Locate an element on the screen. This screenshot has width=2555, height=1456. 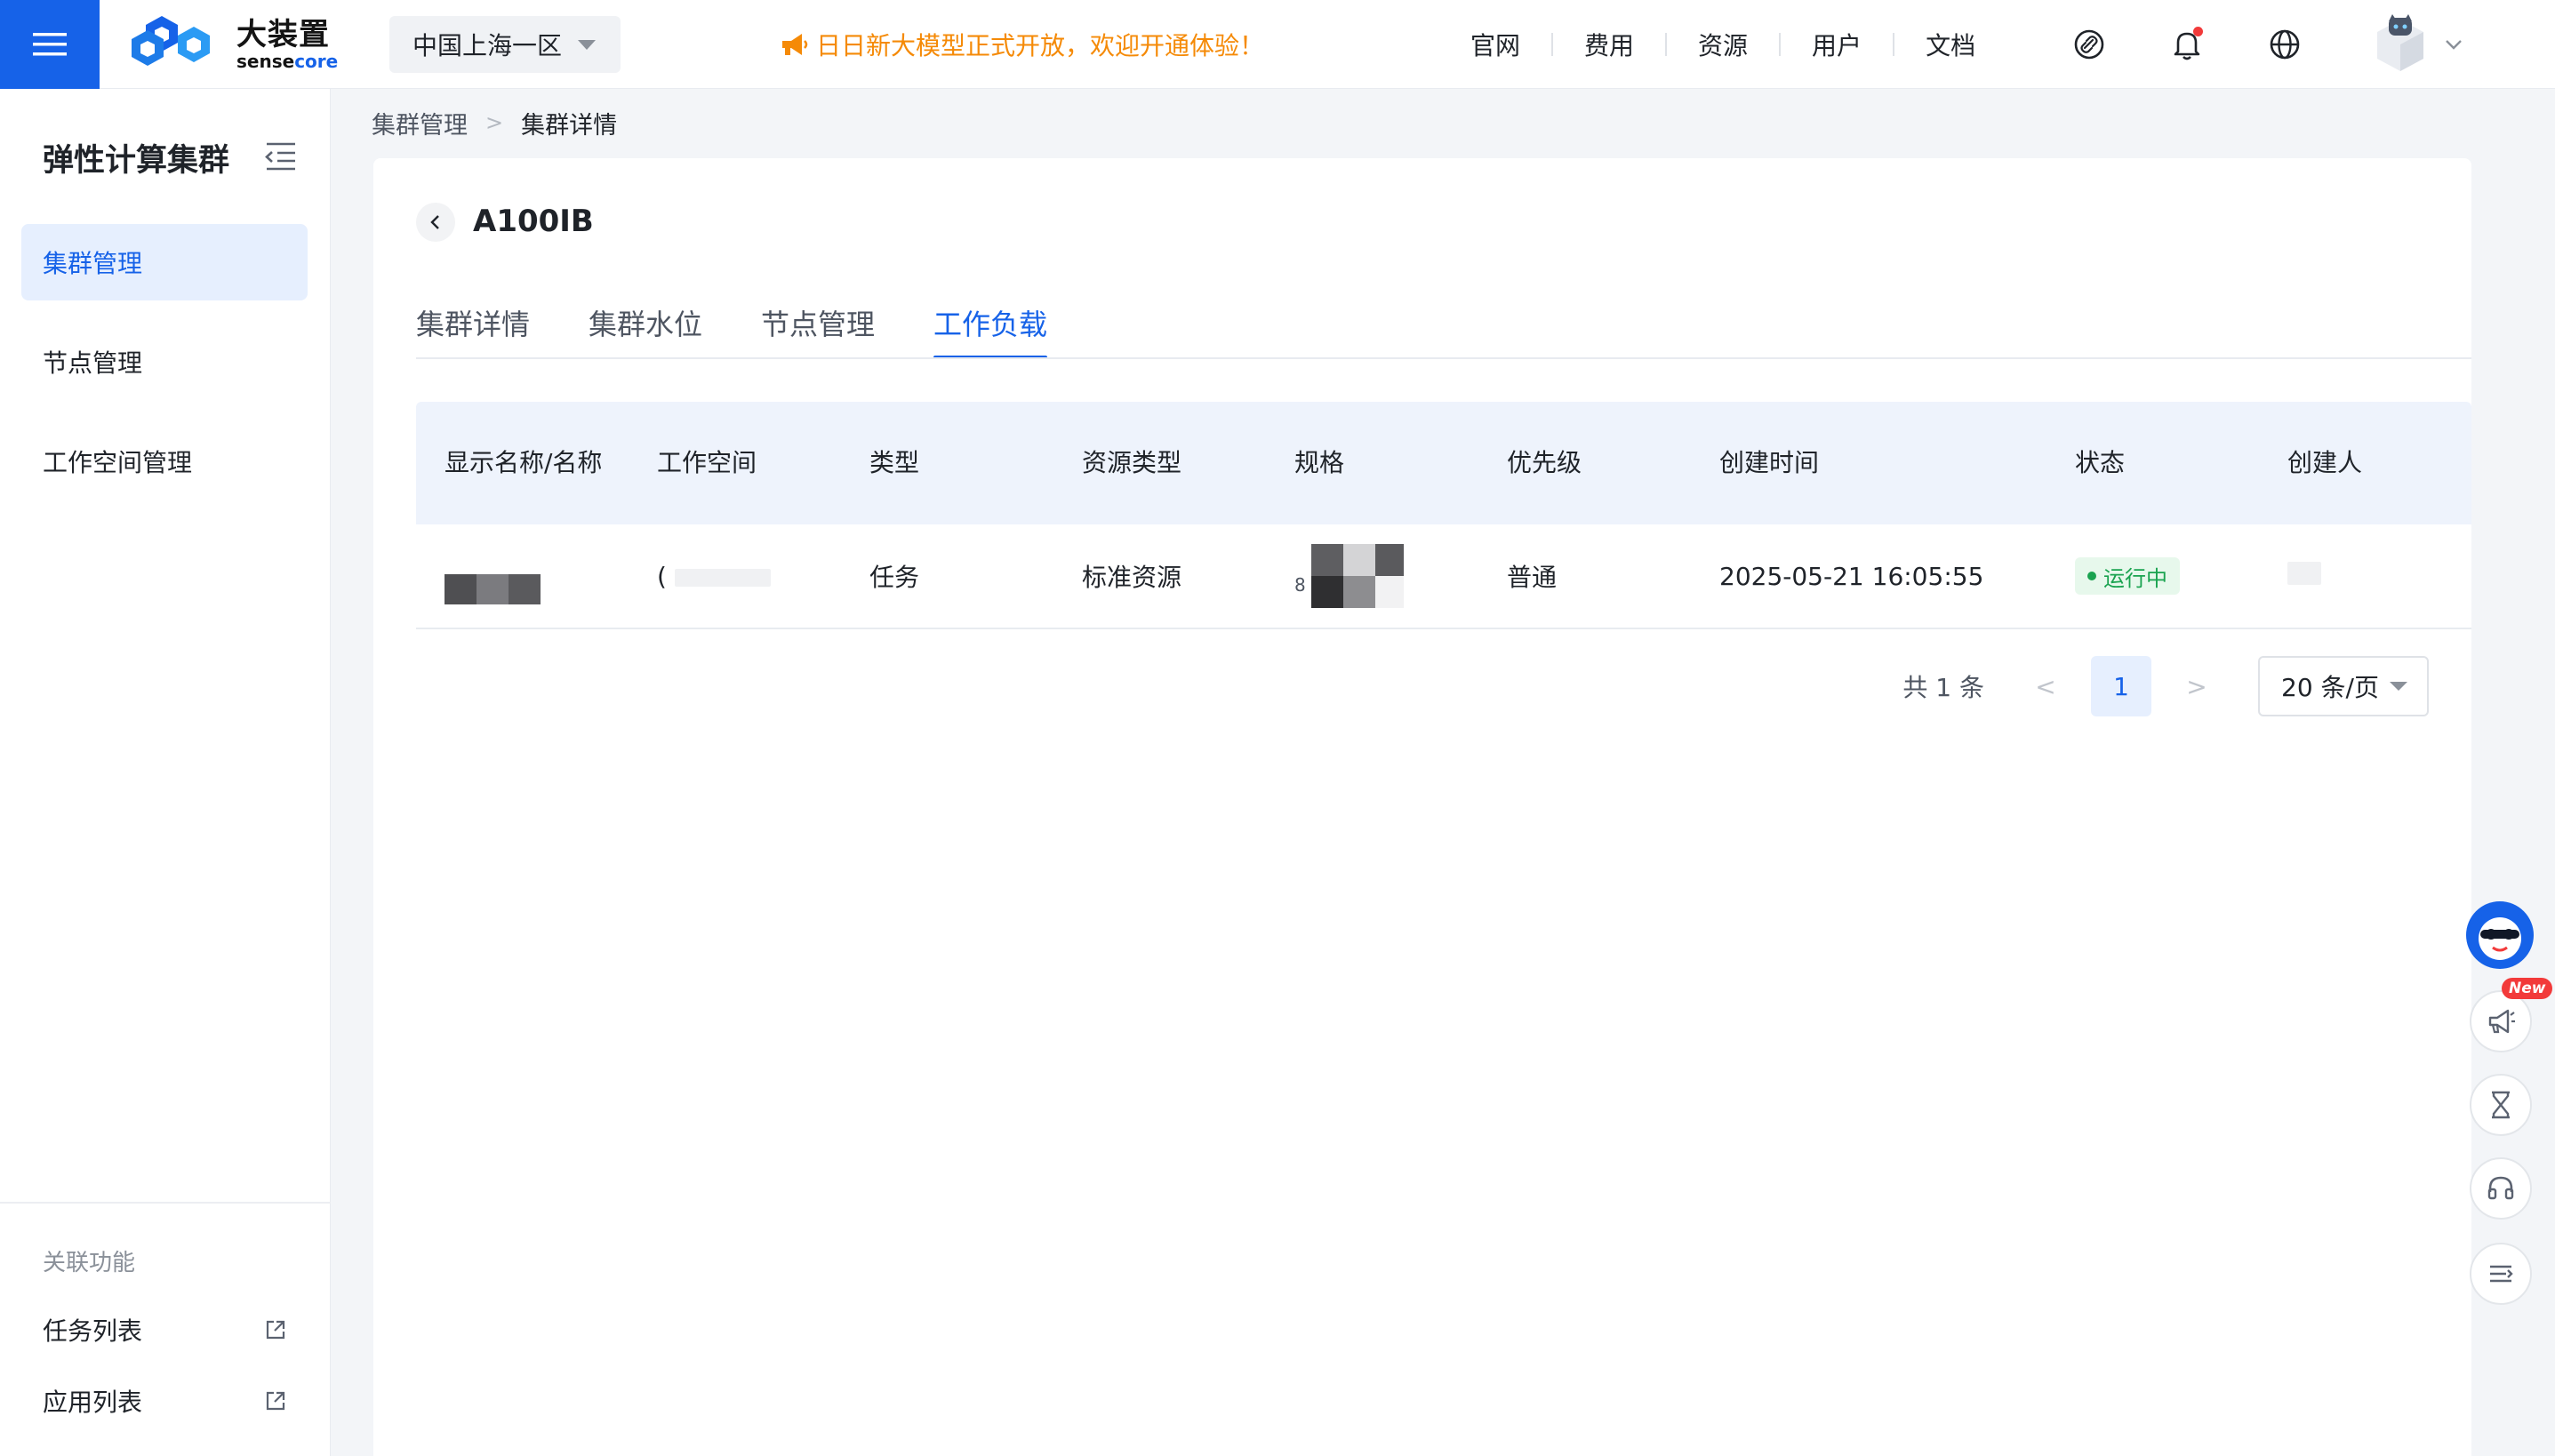
region-selector: 中国上海一区 is located at coordinates (505, 44).